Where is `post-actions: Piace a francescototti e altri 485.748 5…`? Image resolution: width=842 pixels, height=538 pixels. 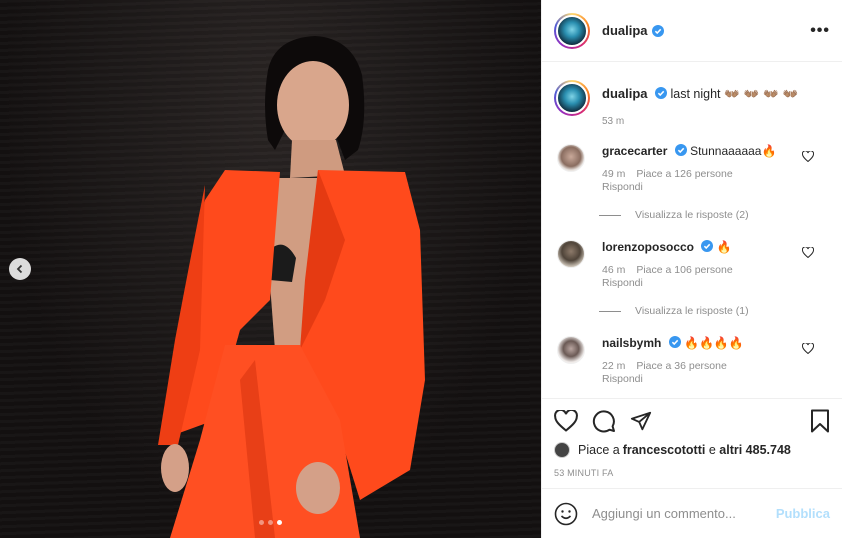 post-actions: Piace a francescototti e altri 485.748 5… is located at coordinates (692, 443).